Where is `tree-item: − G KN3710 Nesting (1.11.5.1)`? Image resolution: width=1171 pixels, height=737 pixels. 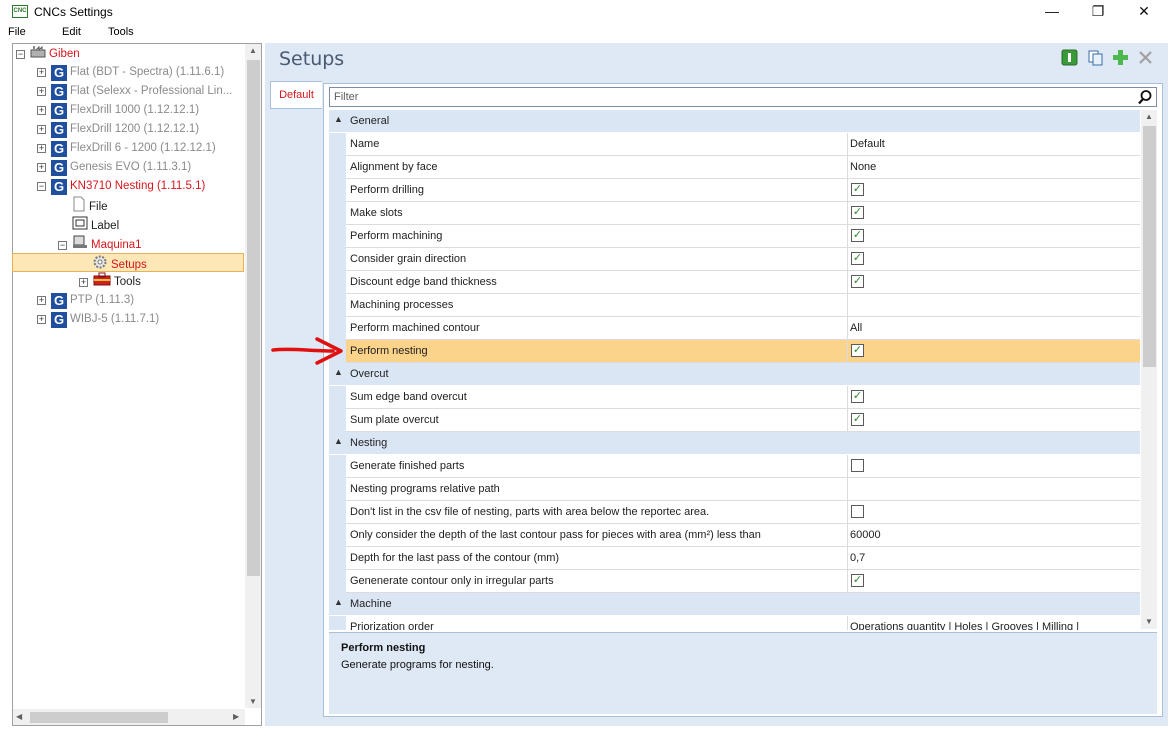
tree-item: − G KN3710 Nesting (1.11.5.1) is located at coordinates (129, 186).